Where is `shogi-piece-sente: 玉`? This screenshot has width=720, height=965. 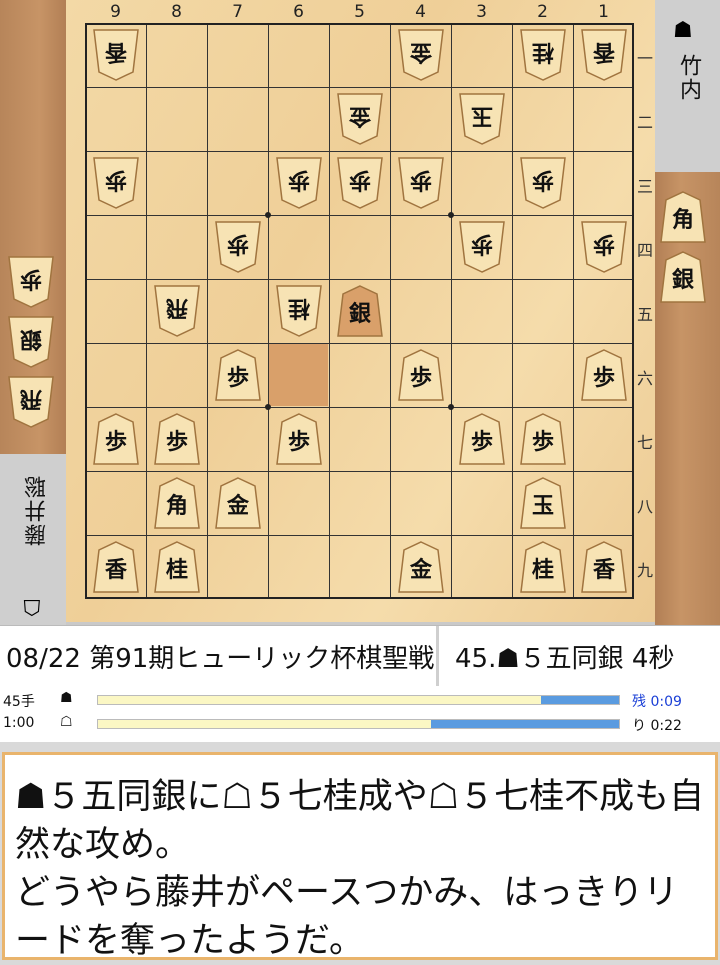 shogi-piece-sente: 玉 is located at coordinates (543, 503).